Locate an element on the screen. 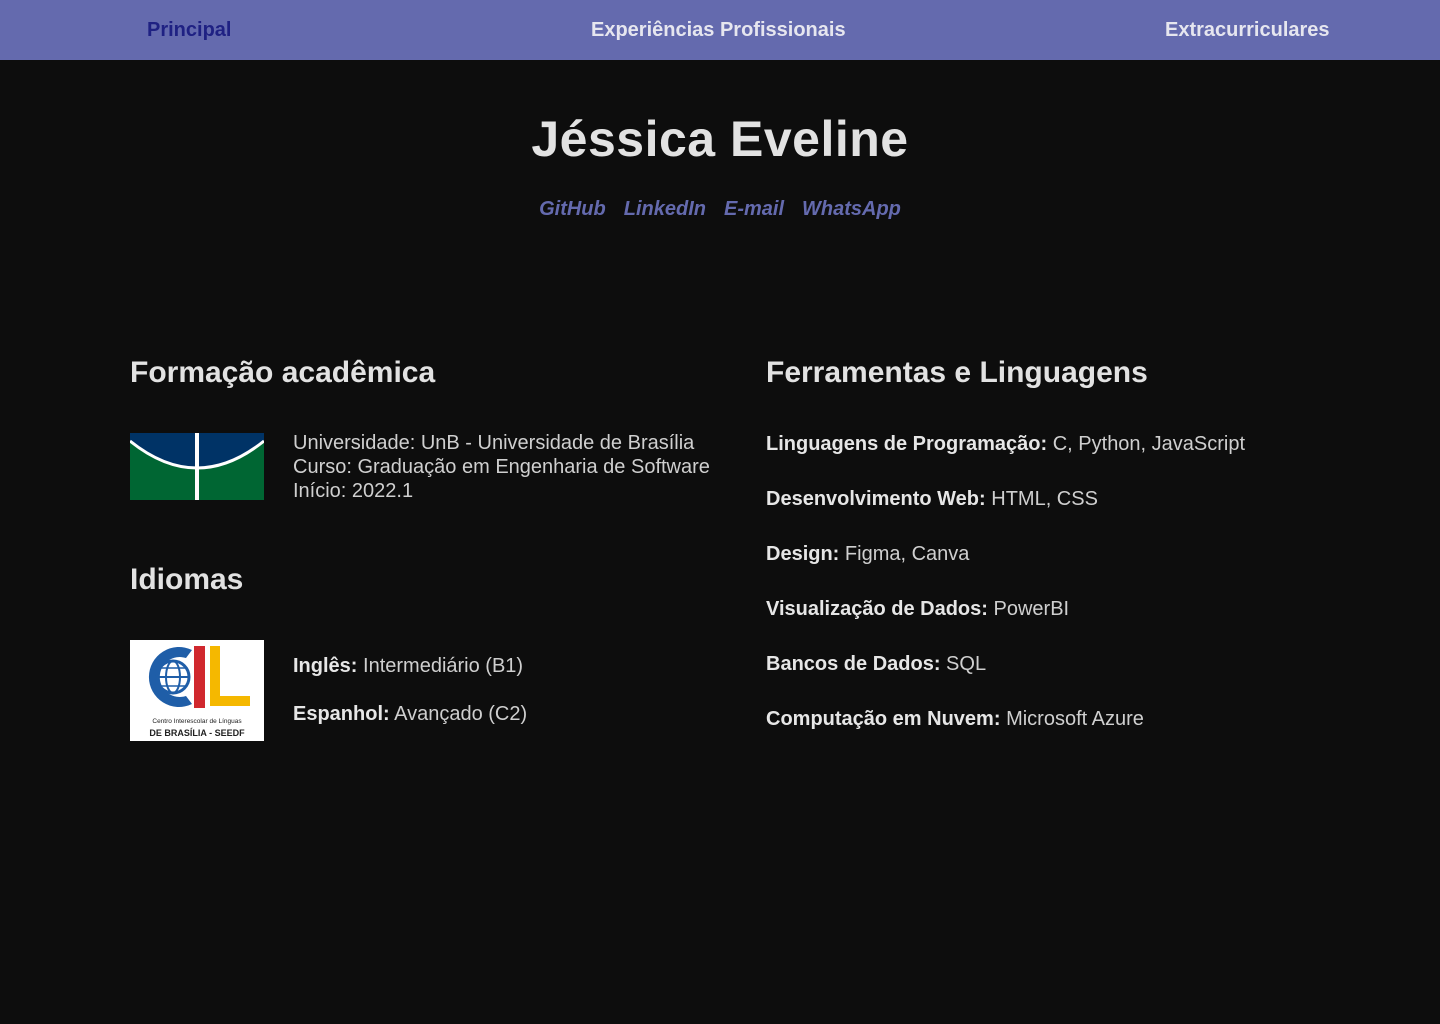 The width and height of the screenshot is (1440, 1024). language-level: Intermediário (B1) is located at coordinates (443, 666).